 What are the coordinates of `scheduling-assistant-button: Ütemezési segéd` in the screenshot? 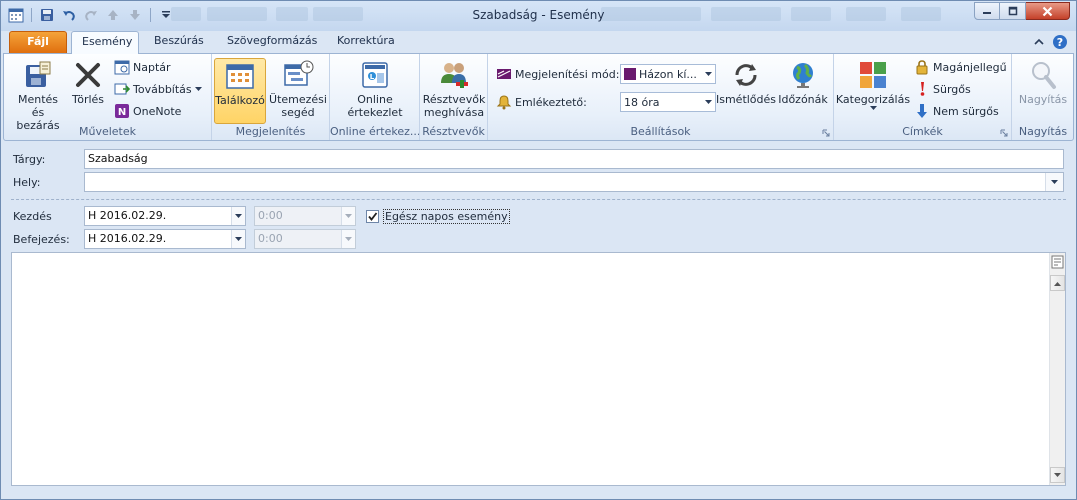 It's located at (298, 88).